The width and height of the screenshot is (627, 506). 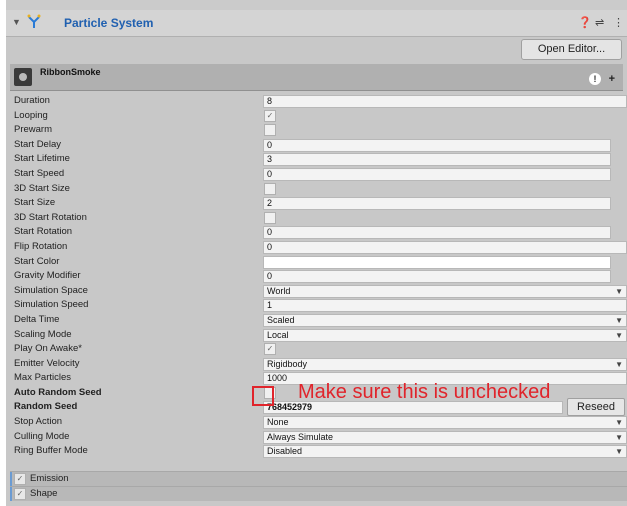 I want to click on shape-checkbox: ✓, so click(x=20, y=494).